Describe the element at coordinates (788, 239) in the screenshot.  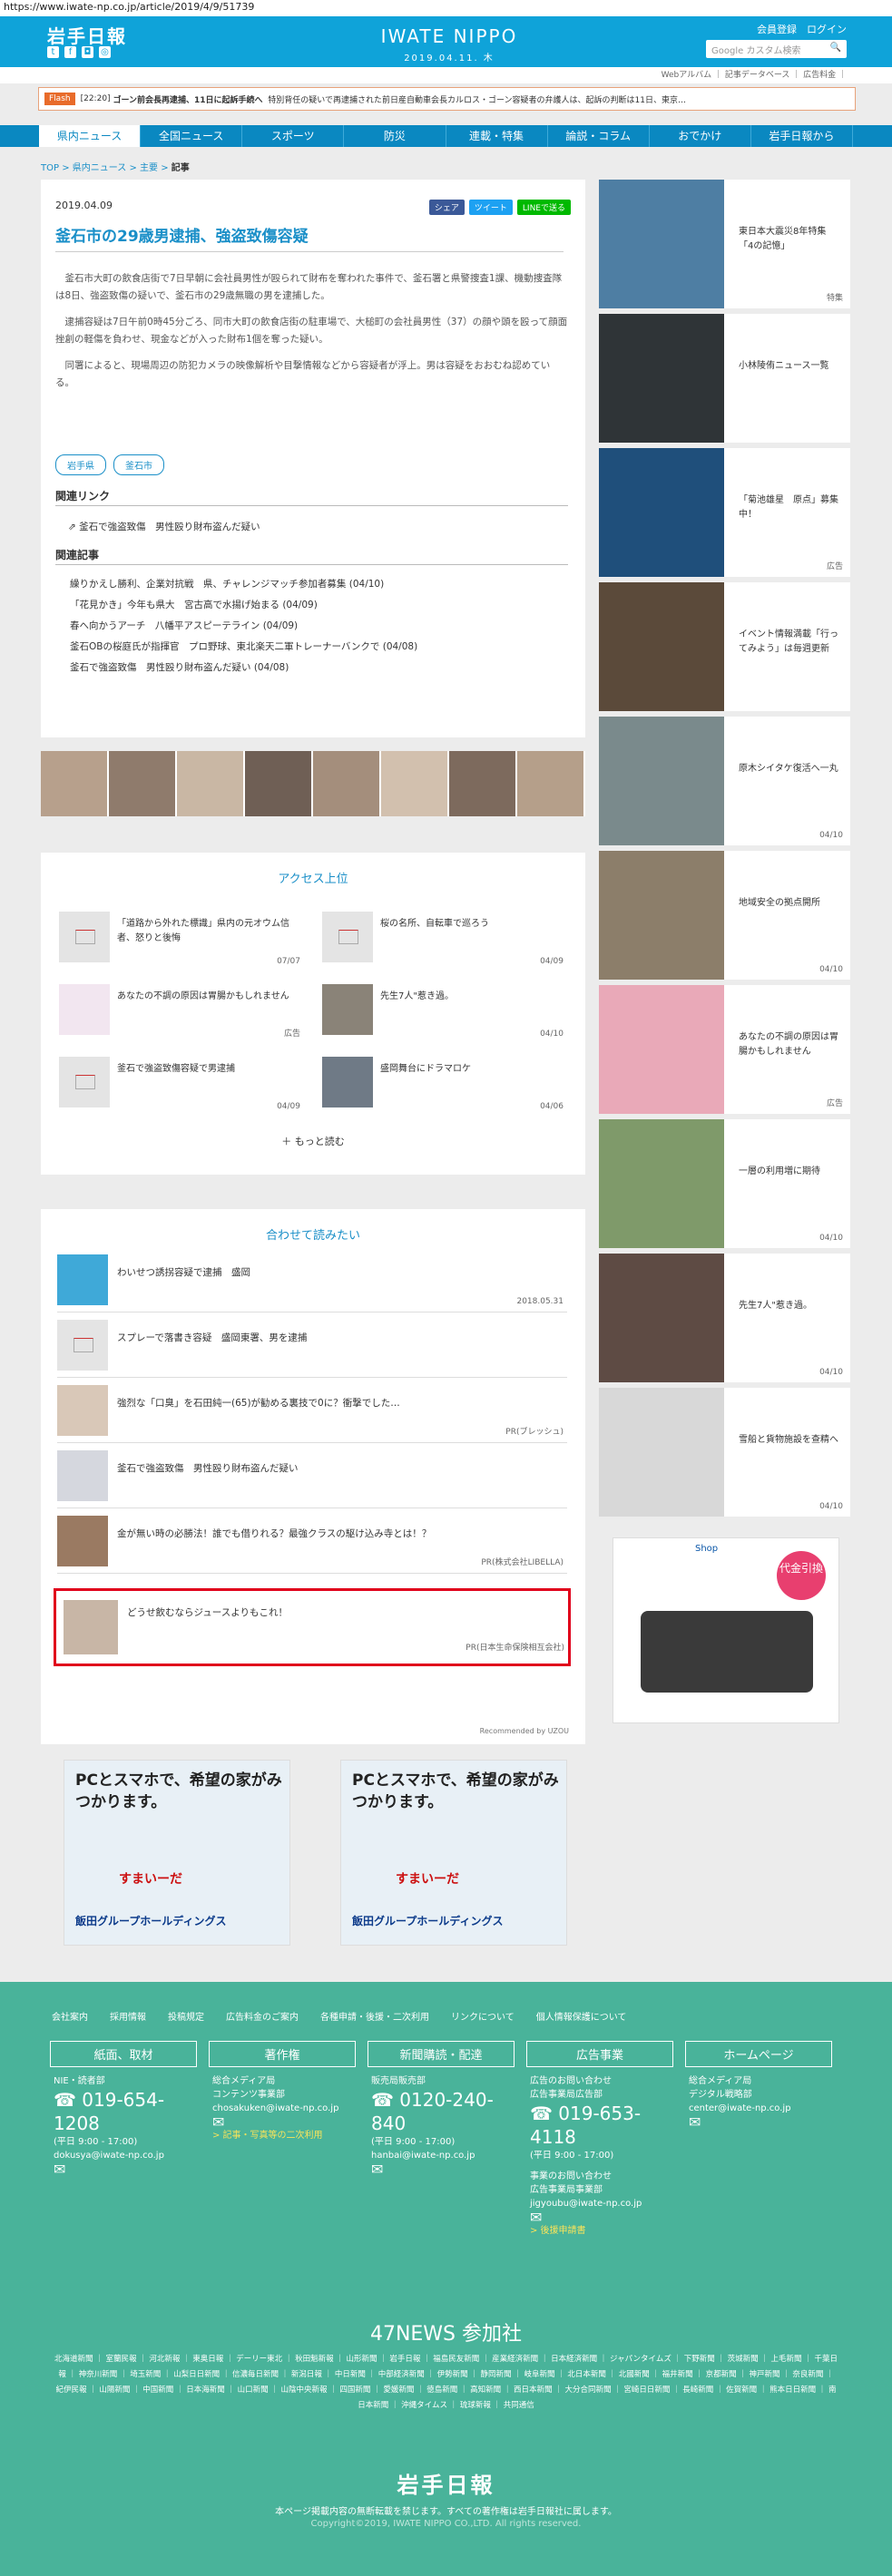
I see `sidebar-item-title: 東日本大震災8年特集「4の記憶」` at that location.